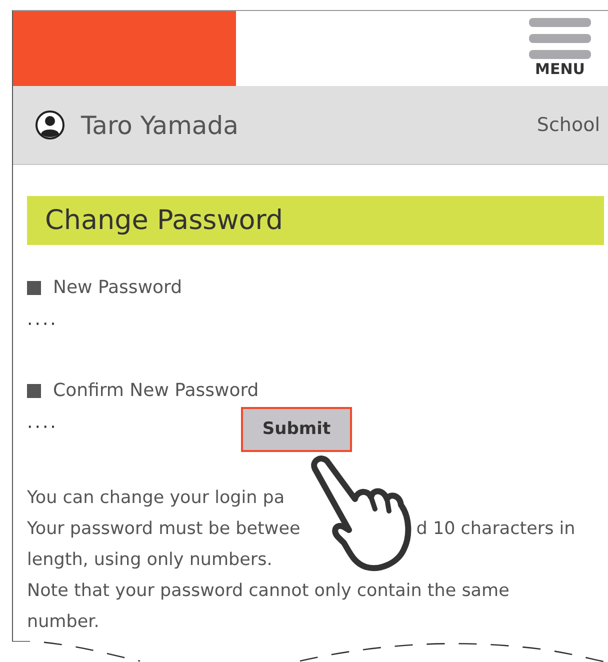 The width and height of the screenshot is (608, 662). Describe the element at coordinates (315, 220) in the screenshot. I see `page-title: Change Password` at that location.